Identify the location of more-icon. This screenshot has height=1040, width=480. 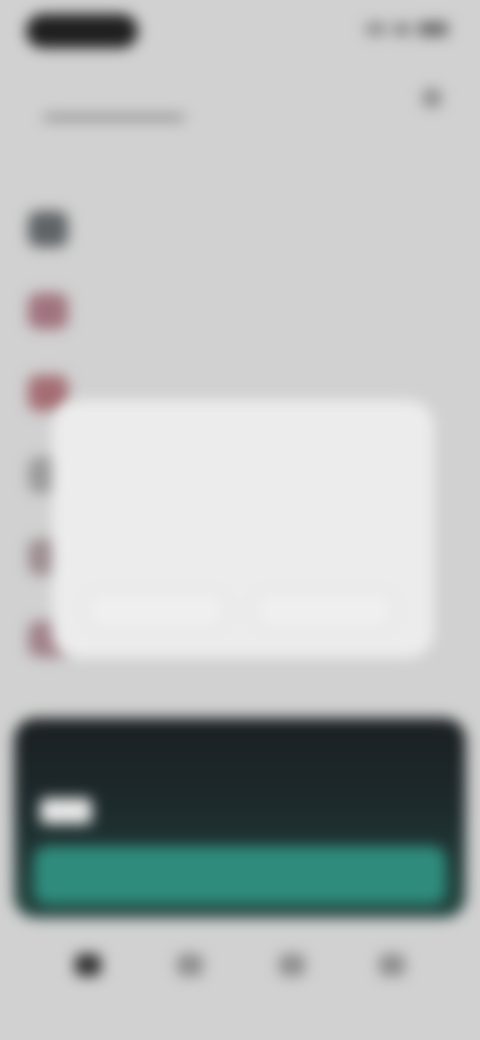
(432, 98).